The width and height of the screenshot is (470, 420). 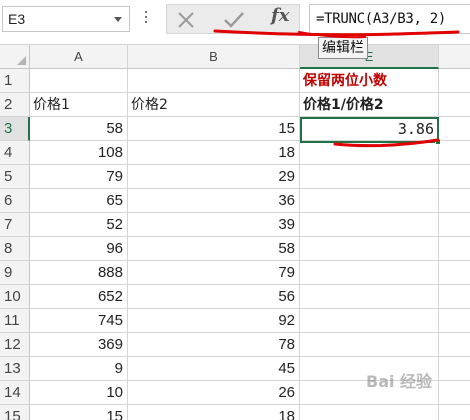 I want to click on row-header-11: 11, so click(x=15, y=321).